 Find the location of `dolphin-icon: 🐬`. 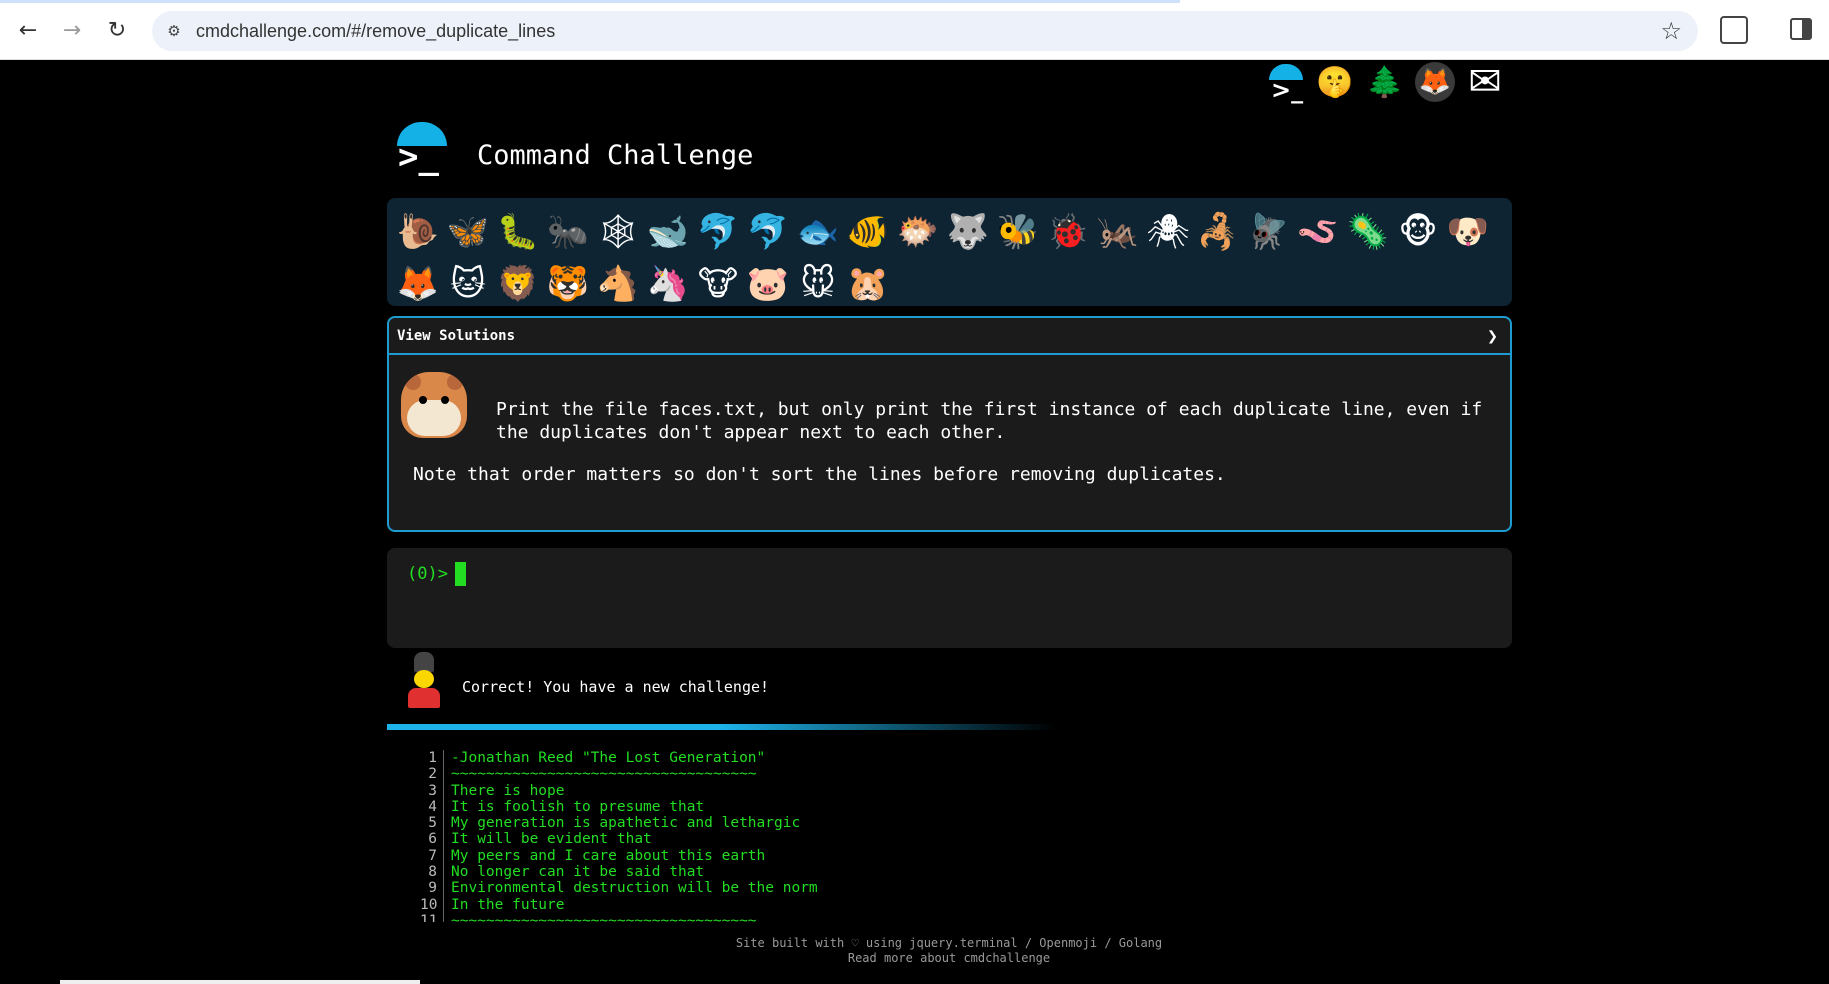

dolphin-icon: 🐬 is located at coordinates (718, 232).